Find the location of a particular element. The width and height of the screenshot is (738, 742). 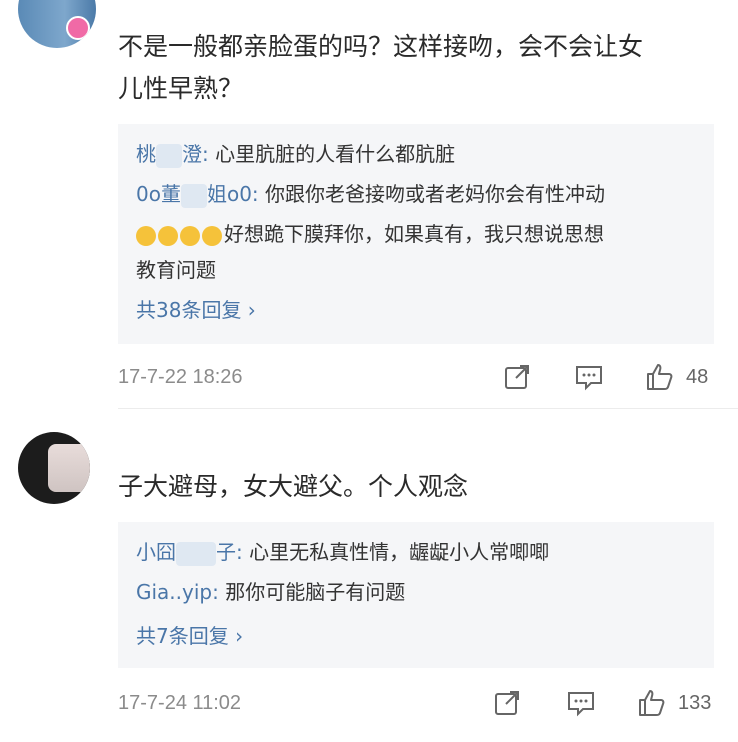

reply-item: Gia..yip: 那你可能脑子有问题 is located at coordinates (419, 592).